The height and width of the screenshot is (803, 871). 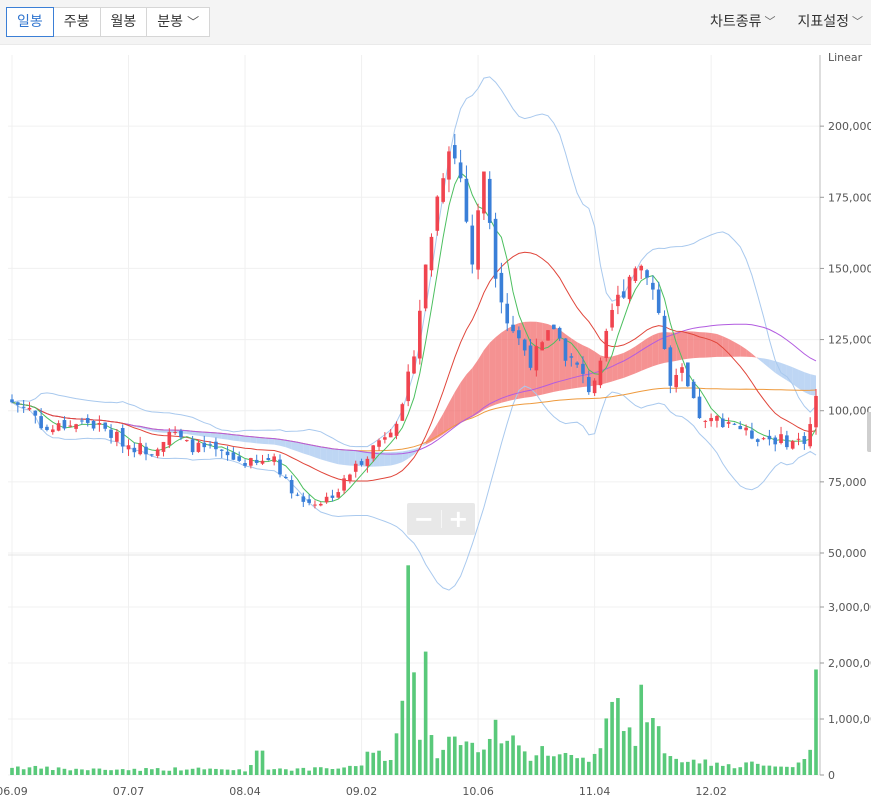 What do you see at coordinates (830, 21) in the screenshot?
I see `indicator-settings-dropdown: 지표설정 ﹀` at bounding box center [830, 21].